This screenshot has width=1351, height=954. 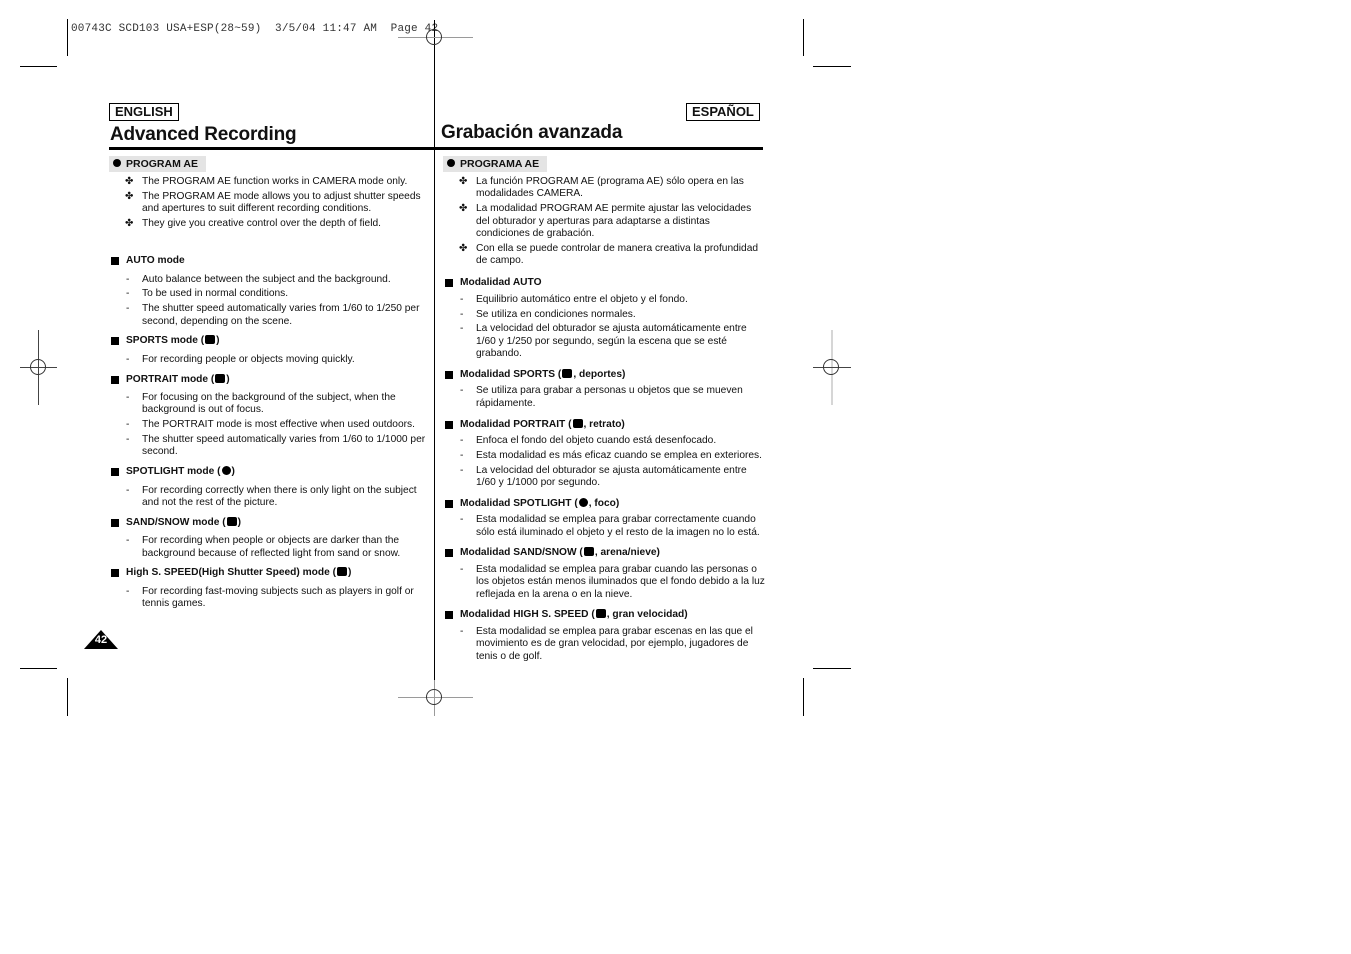 I want to click on center-fold-line, so click(x=434, y=359).